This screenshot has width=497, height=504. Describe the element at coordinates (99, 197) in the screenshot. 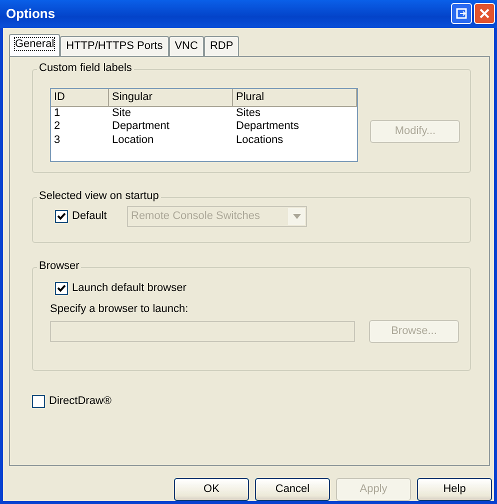

I see `group-title: Selected view on startup` at that location.